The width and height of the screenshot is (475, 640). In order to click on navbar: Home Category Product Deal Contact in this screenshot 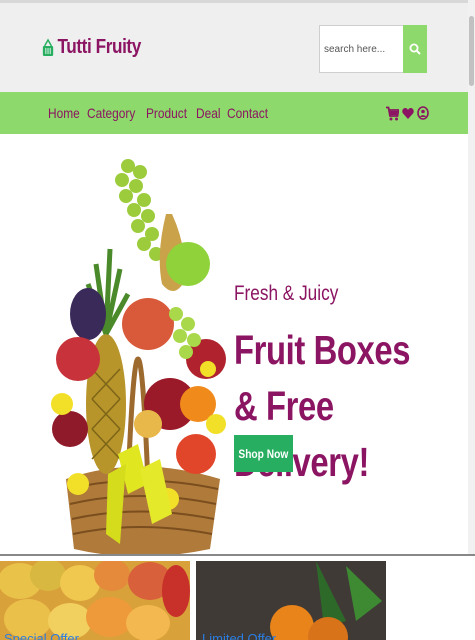, I will do `click(234, 113)`.